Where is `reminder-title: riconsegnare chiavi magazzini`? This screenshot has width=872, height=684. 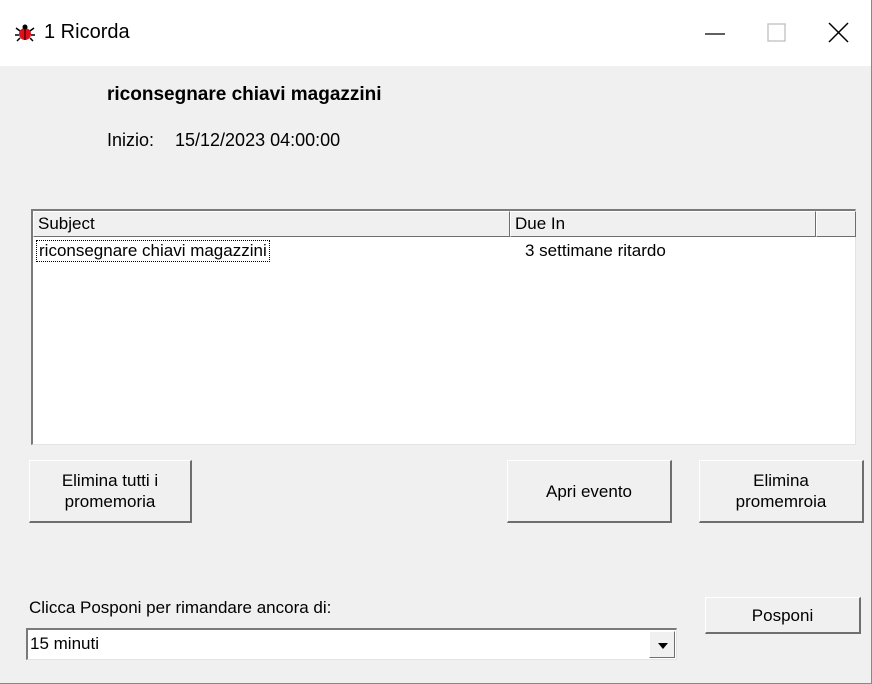 reminder-title: riconsegnare chiavi magazzini is located at coordinates (244, 94).